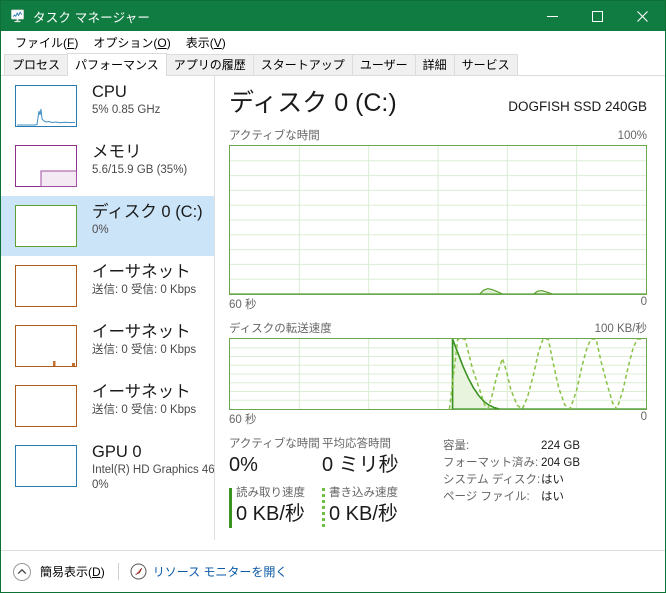 Image resolution: width=666 pixels, height=593 pixels. I want to click on transfer-graph-max: 100 KB/秒, so click(620, 329).